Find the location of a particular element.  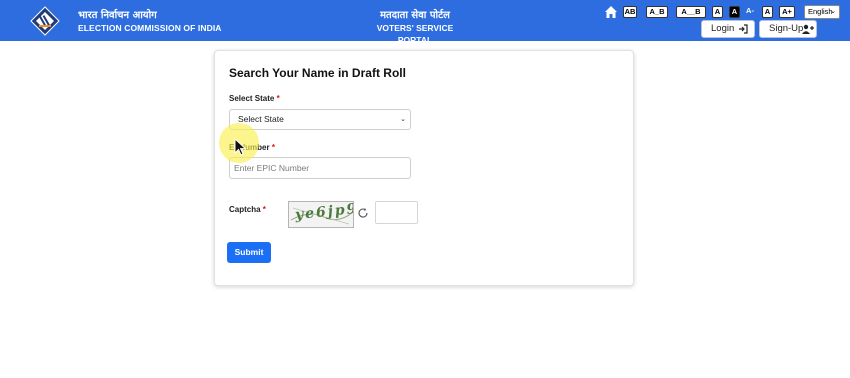

captcha-input is located at coordinates (396, 212).